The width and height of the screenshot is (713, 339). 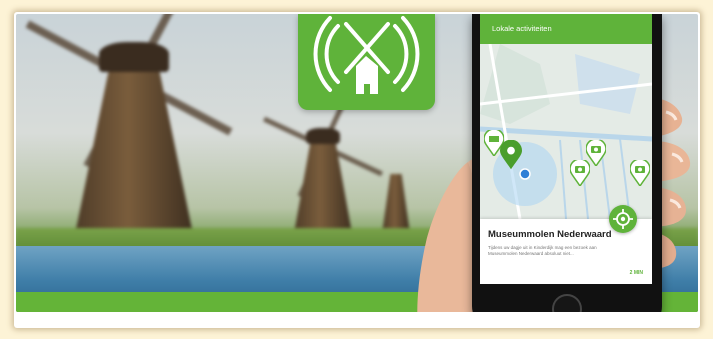 I want to click on app-bar: Lokale activiteiten, so click(x=566, y=29).